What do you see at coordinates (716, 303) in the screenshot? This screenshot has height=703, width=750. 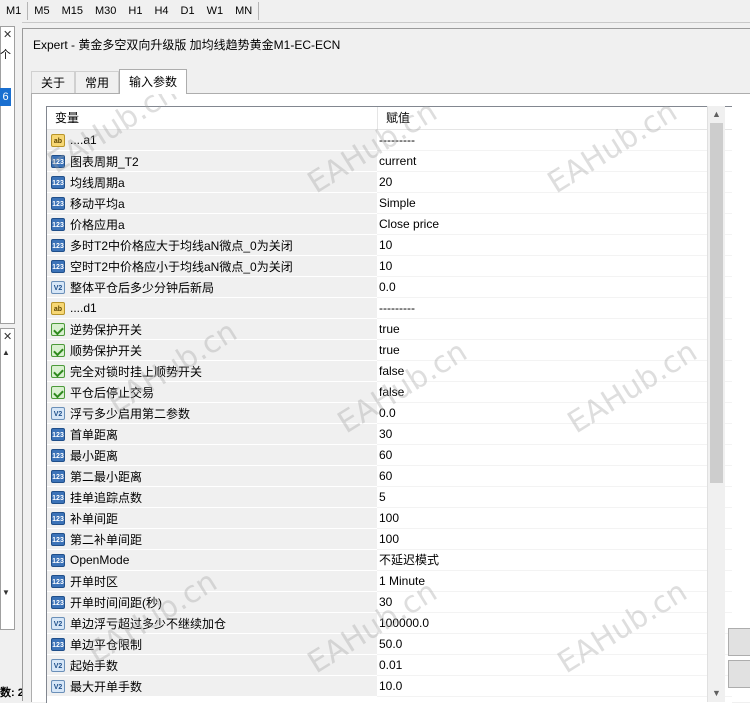 I see `scrollbar-thumb` at bounding box center [716, 303].